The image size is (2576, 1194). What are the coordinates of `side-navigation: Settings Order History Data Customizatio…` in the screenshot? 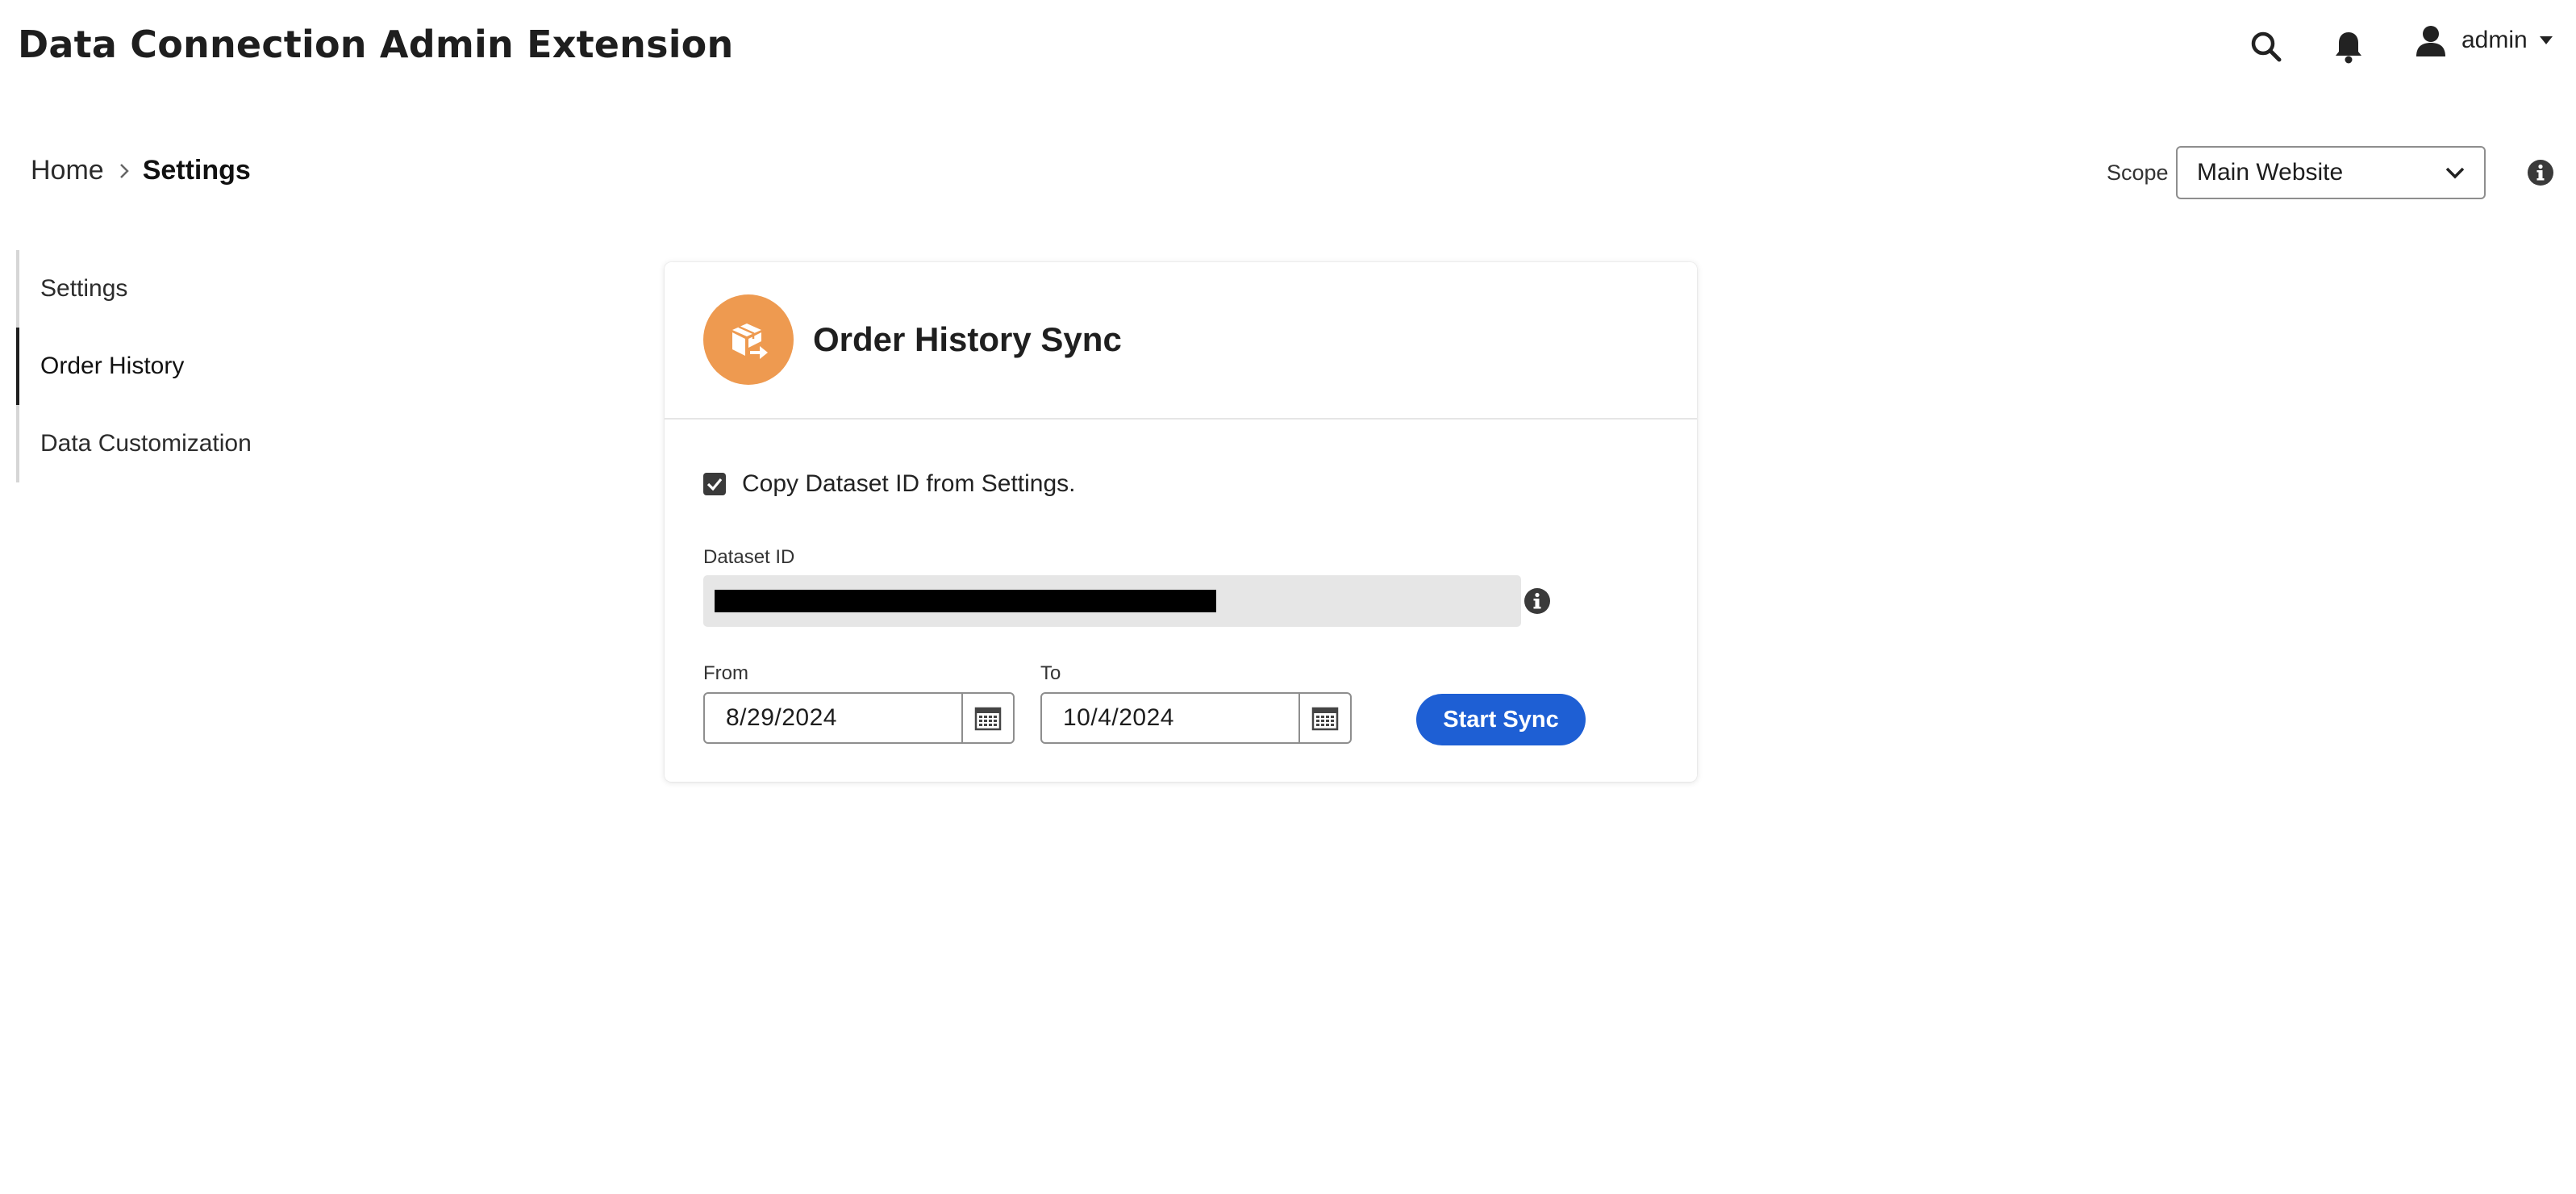 It's located at (163, 366).